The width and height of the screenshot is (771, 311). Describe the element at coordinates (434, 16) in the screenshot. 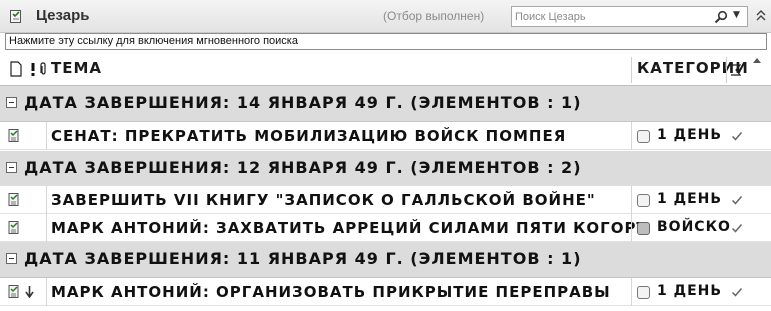

I see `filter-status: (Отбор выполнен)` at that location.